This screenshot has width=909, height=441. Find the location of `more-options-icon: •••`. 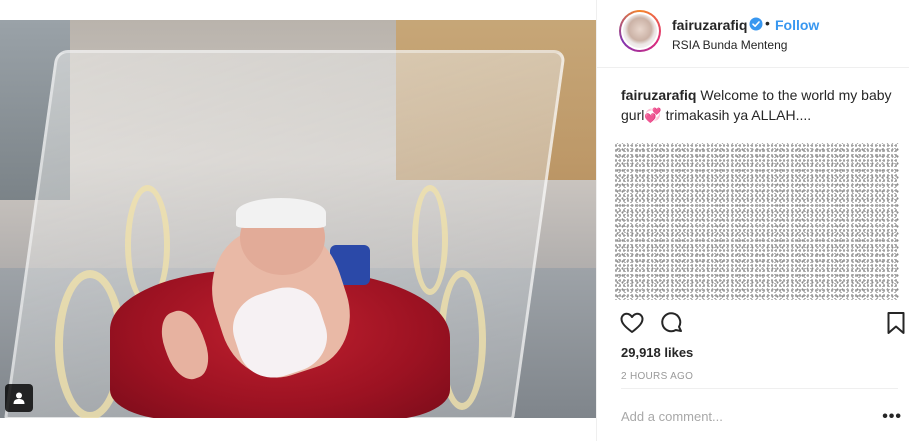

more-options-icon: ••• is located at coordinates (892, 417).